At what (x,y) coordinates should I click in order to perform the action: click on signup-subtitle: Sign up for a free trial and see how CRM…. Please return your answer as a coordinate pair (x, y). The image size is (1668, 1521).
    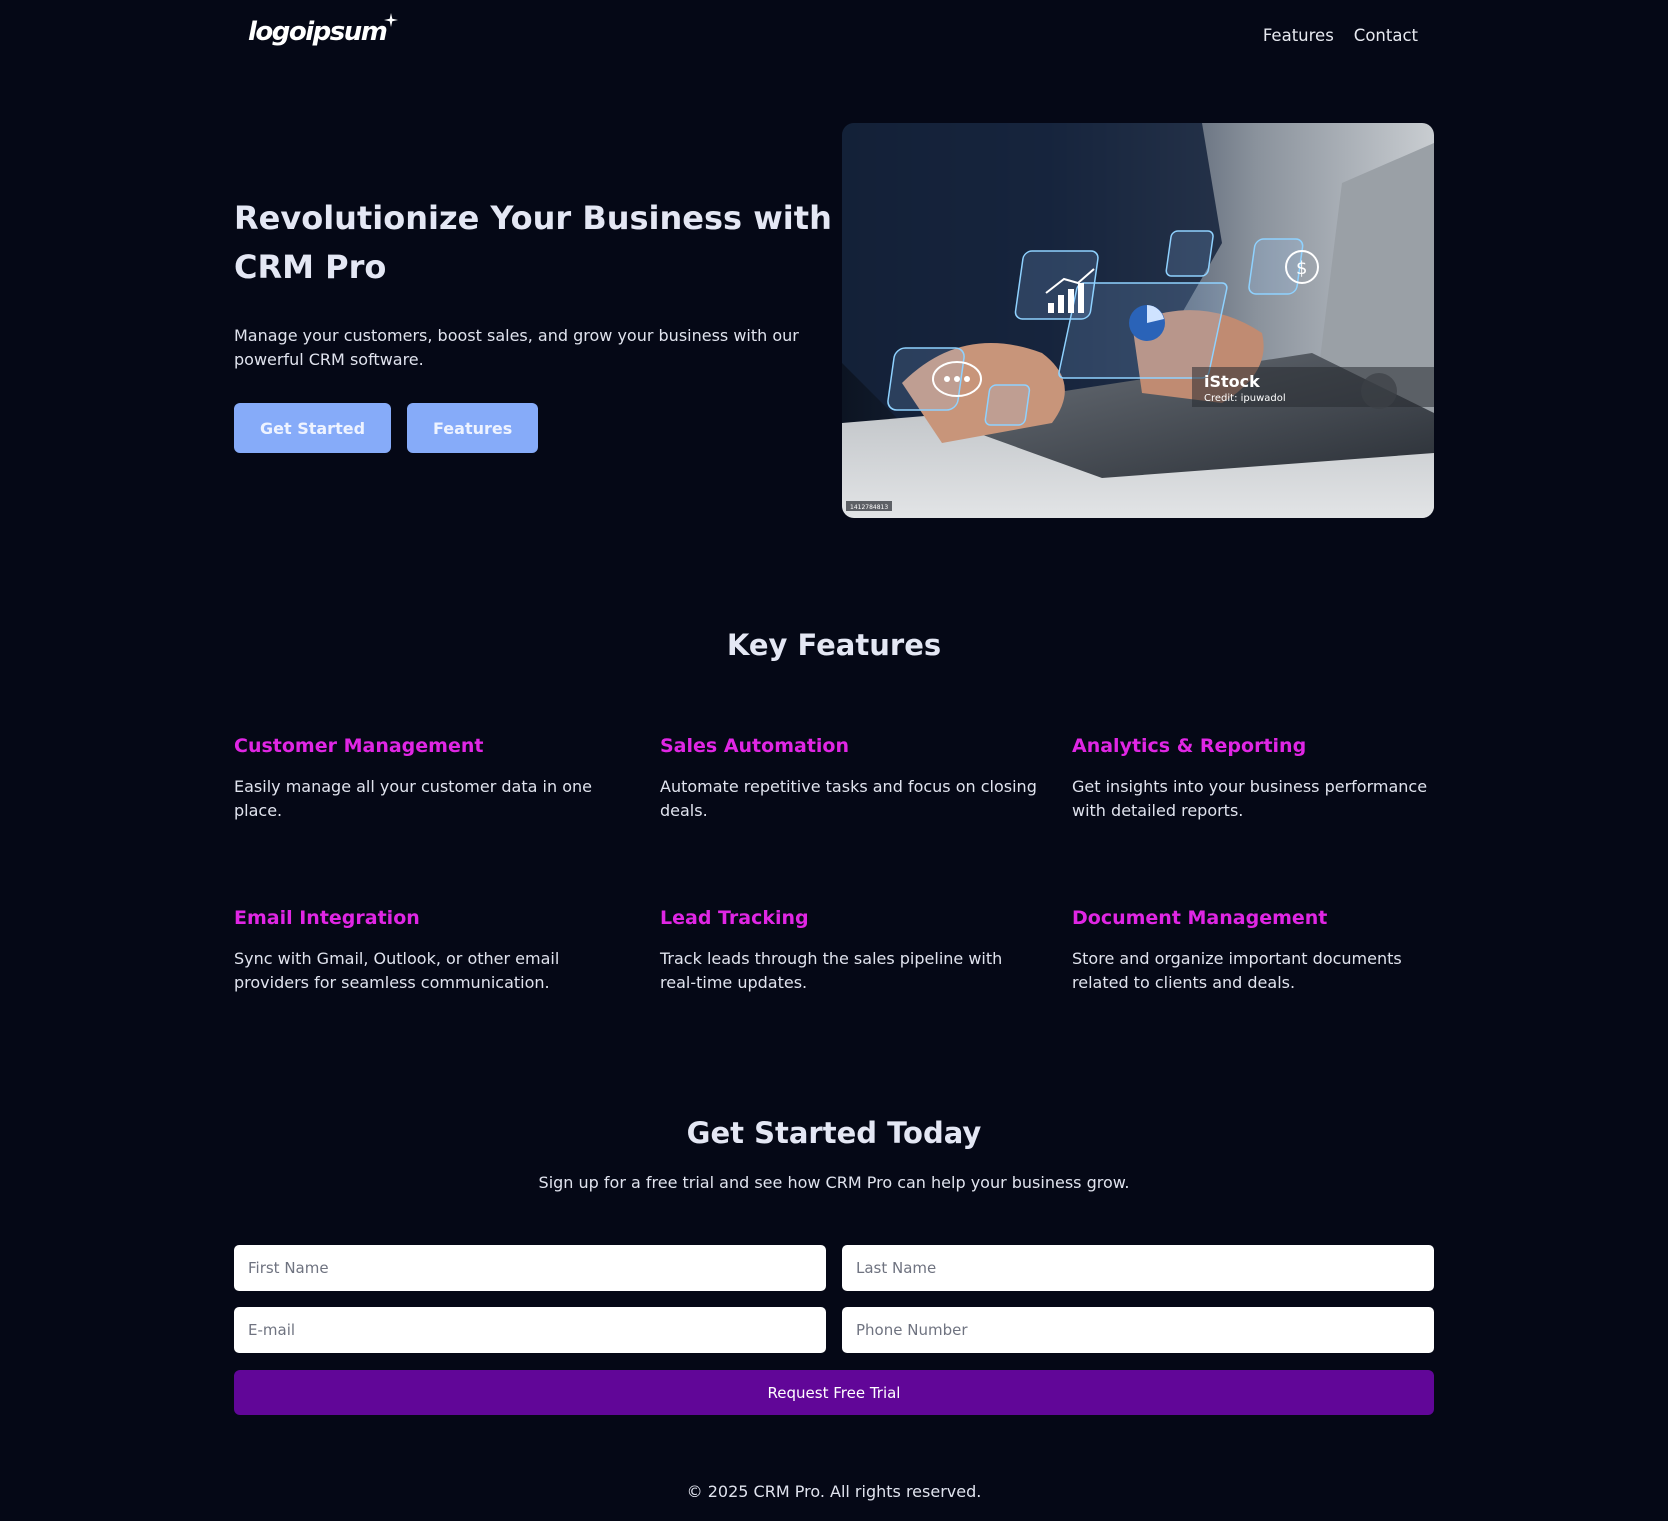
    Looking at the image, I should click on (834, 1182).